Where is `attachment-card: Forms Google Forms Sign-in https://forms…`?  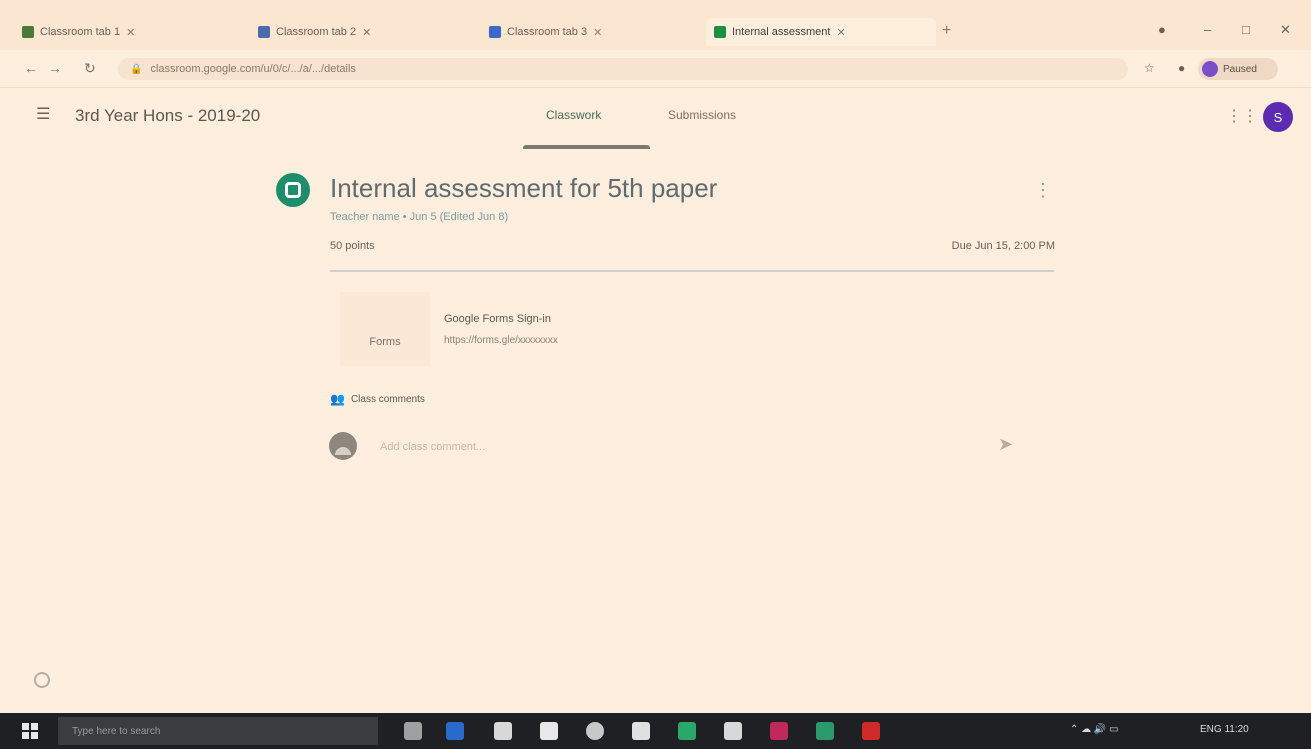
attachment-card: Forms Google Forms Sign-in https://forms… is located at coordinates (490, 329).